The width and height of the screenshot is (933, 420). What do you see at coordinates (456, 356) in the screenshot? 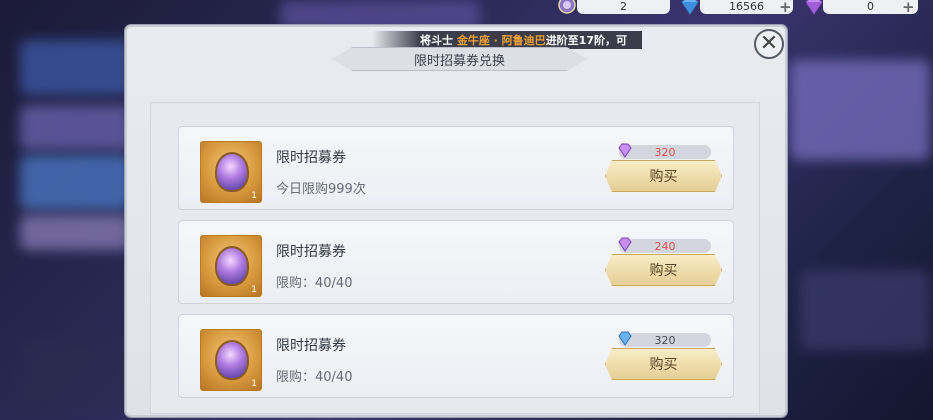
I see `list-item: 1 限时招募券 限购：40/40 320 购买` at bounding box center [456, 356].